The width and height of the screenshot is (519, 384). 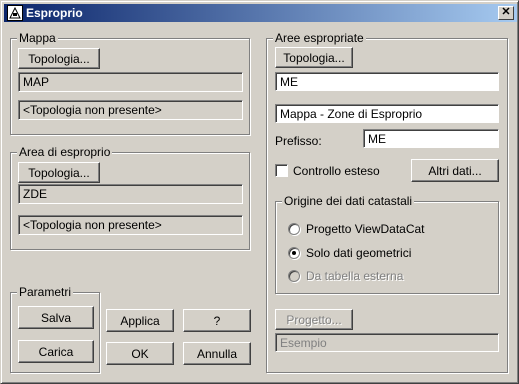 I want to click on radio-progetto-viewdatacat, so click(x=294, y=229).